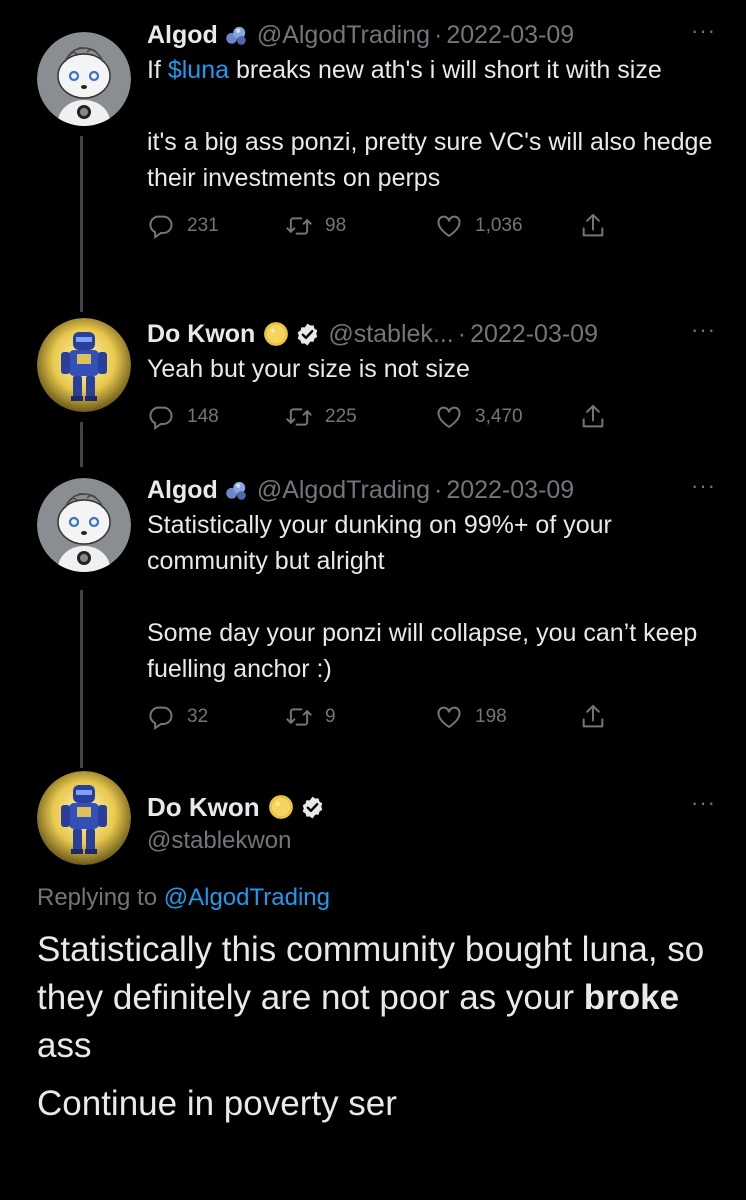 This screenshot has width=746, height=1200. Describe the element at coordinates (499, 225) in the screenshot. I see `like-count: 1,036` at that location.